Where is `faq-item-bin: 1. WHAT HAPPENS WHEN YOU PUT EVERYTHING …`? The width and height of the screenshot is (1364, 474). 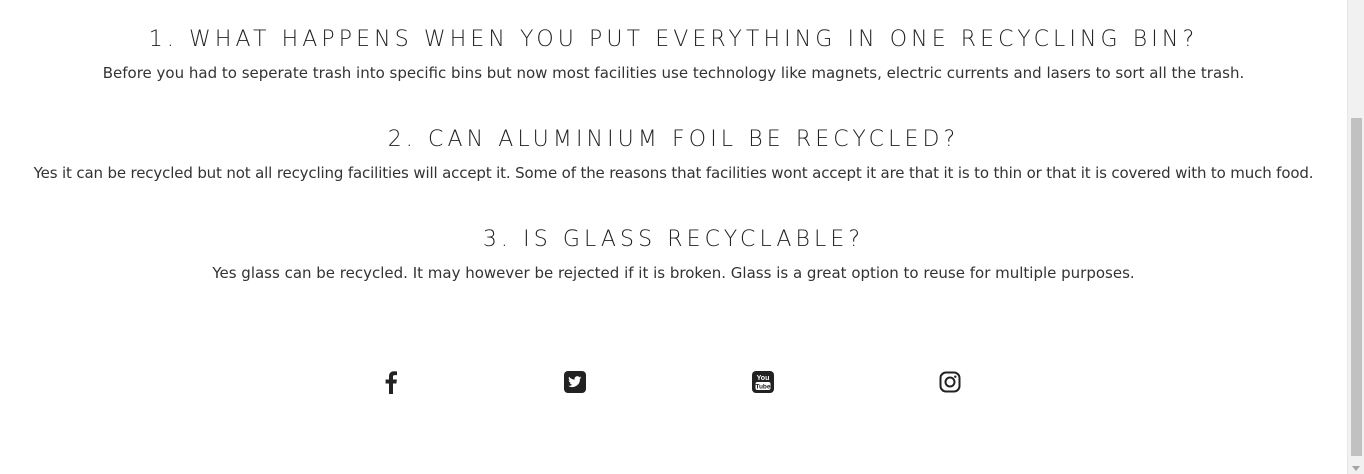 faq-item-bin: 1. WHAT HAPPENS WHEN YOU PUT EVERYTHING … is located at coordinates (673, 54).